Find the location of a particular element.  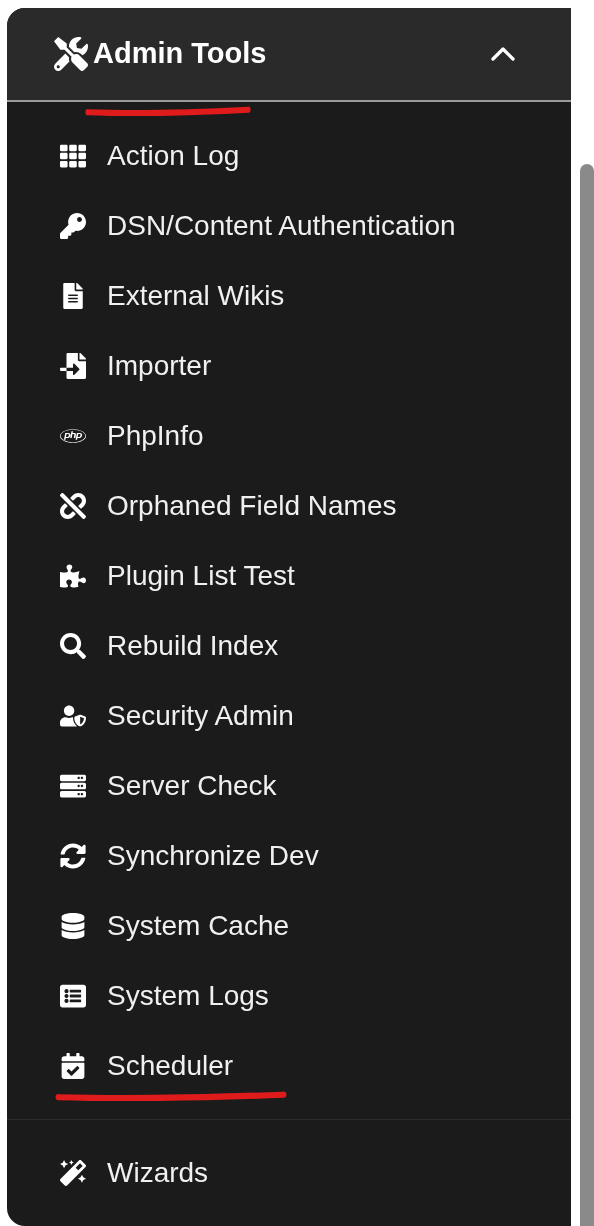

menu-item: System Cache is located at coordinates (289, 926).